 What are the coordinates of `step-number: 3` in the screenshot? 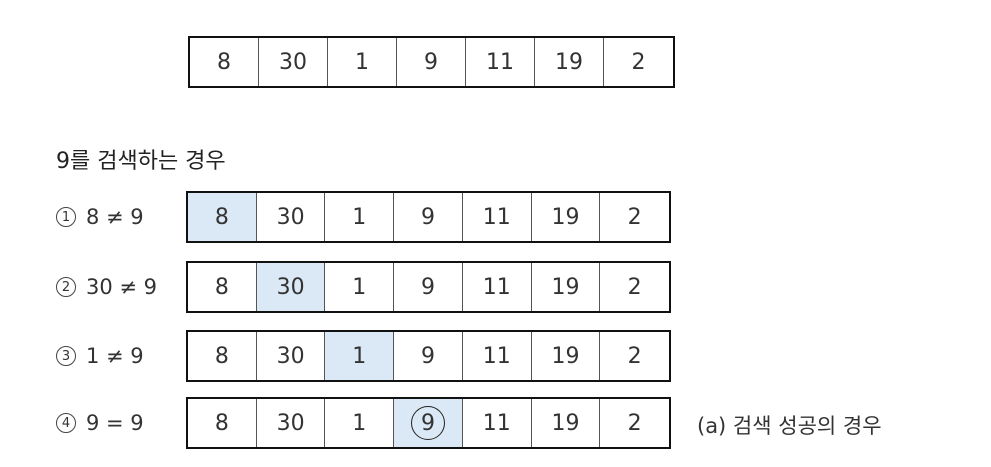 It's located at (66, 356).